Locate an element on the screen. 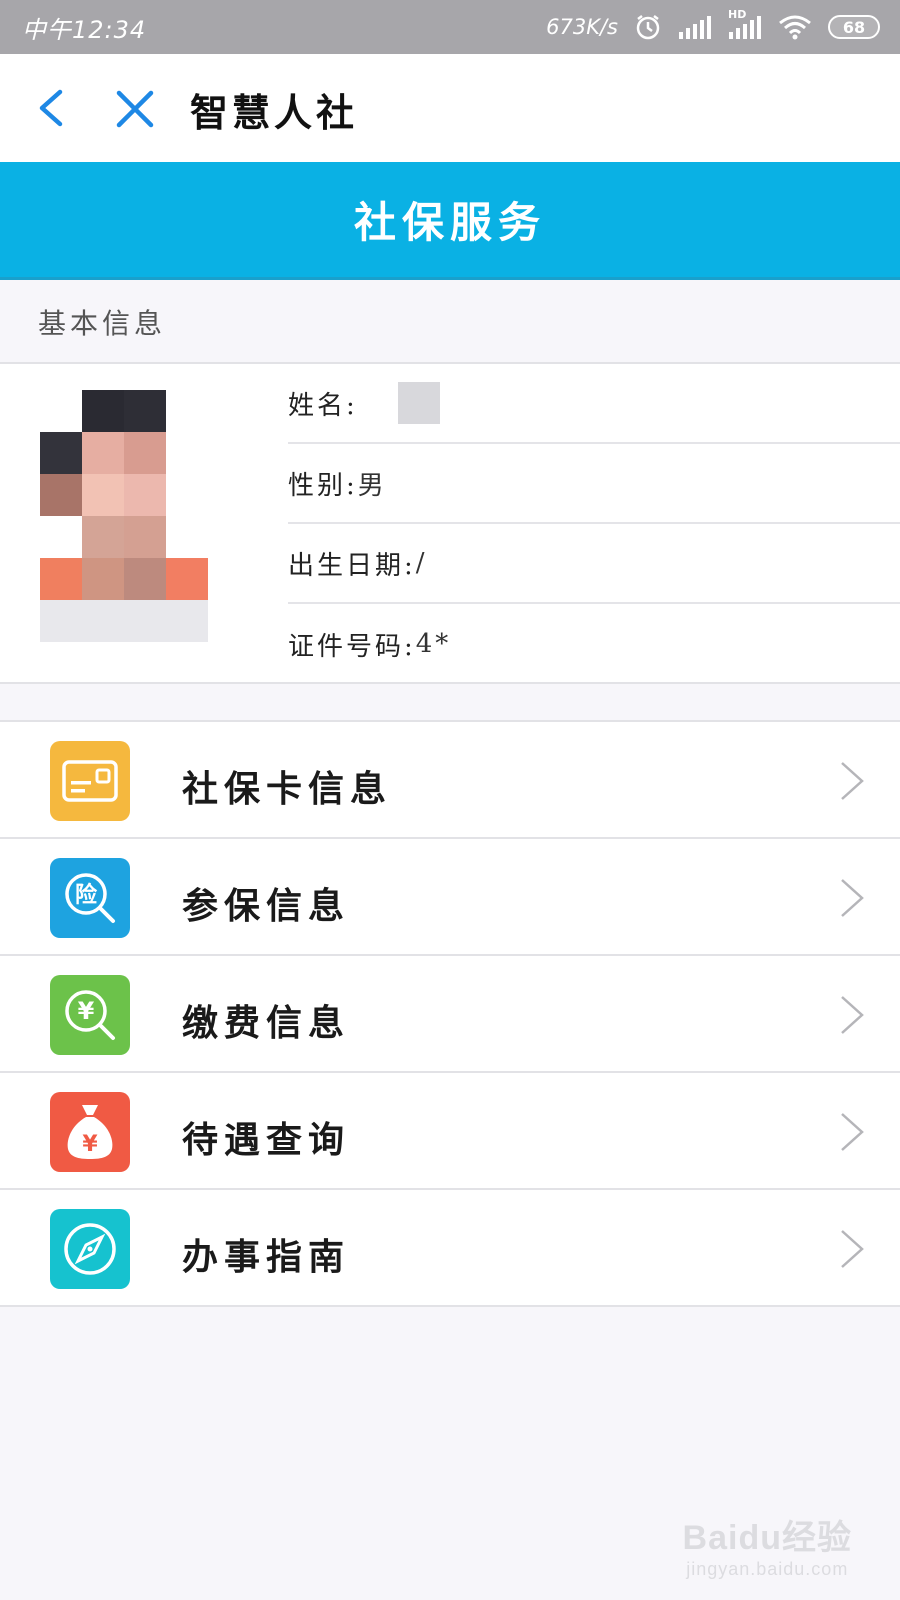 This screenshot has height=1600, width=900. network-speed: 673K/s is located at coordinates (582, 27).